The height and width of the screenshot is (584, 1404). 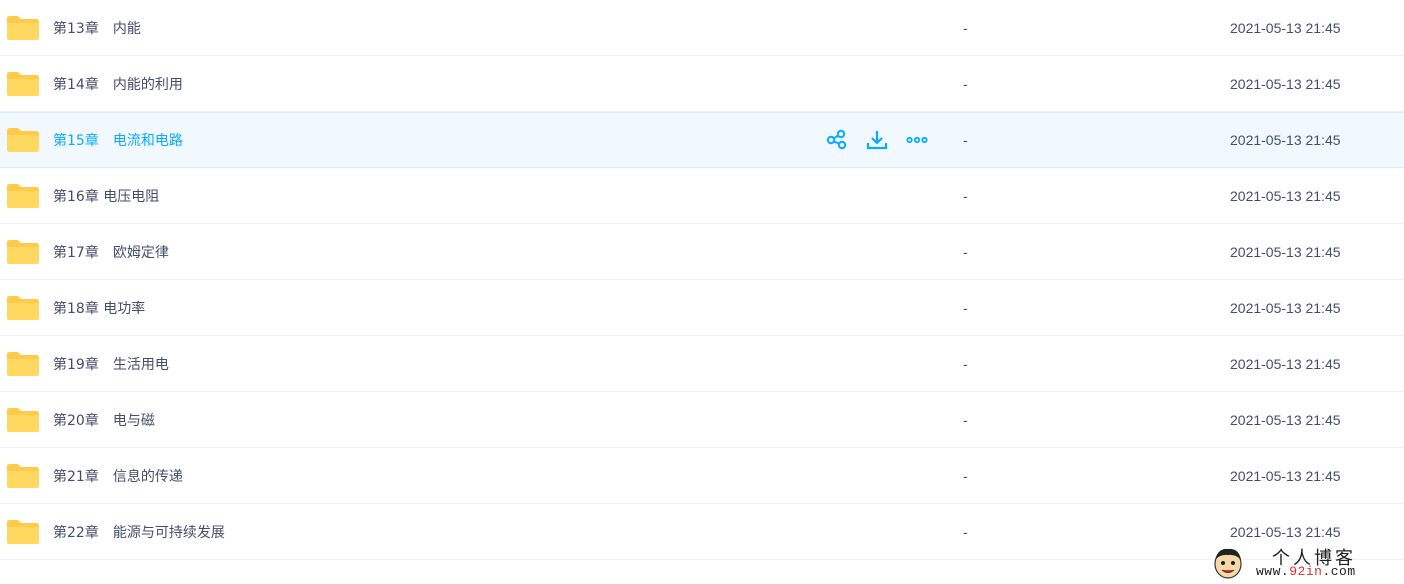 I want to click on file-name: 第18章 电功率, so click(x=99, y=308).